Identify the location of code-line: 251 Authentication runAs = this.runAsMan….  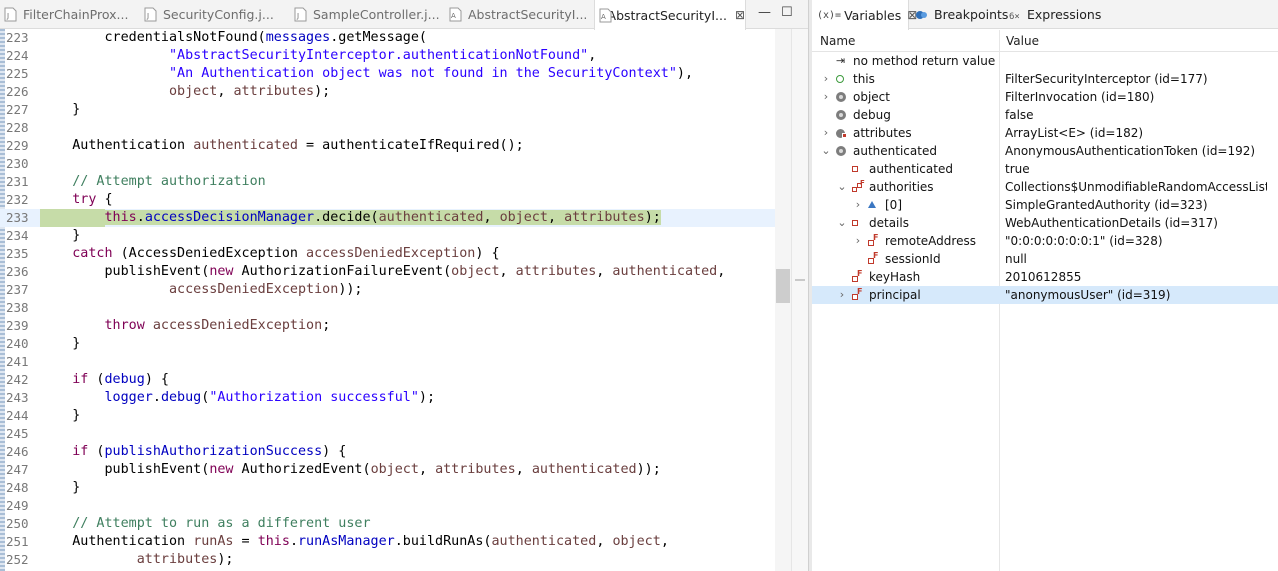
(387, 542).